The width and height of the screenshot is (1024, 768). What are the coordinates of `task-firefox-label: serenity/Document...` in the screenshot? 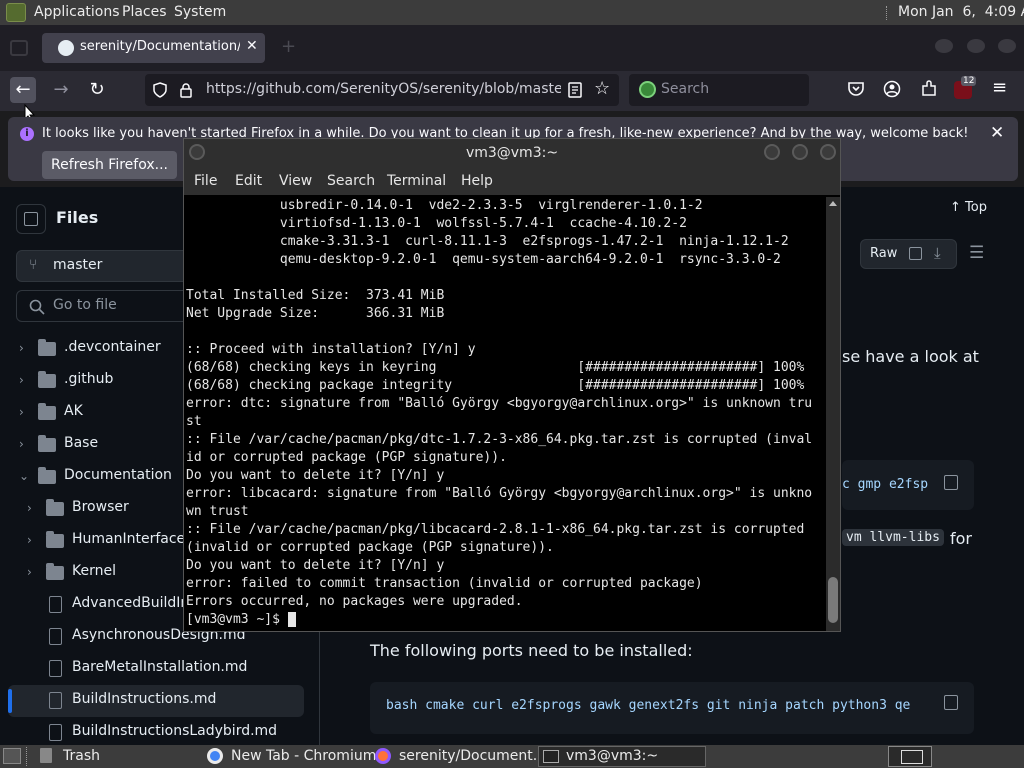 It's located at (473, 756).